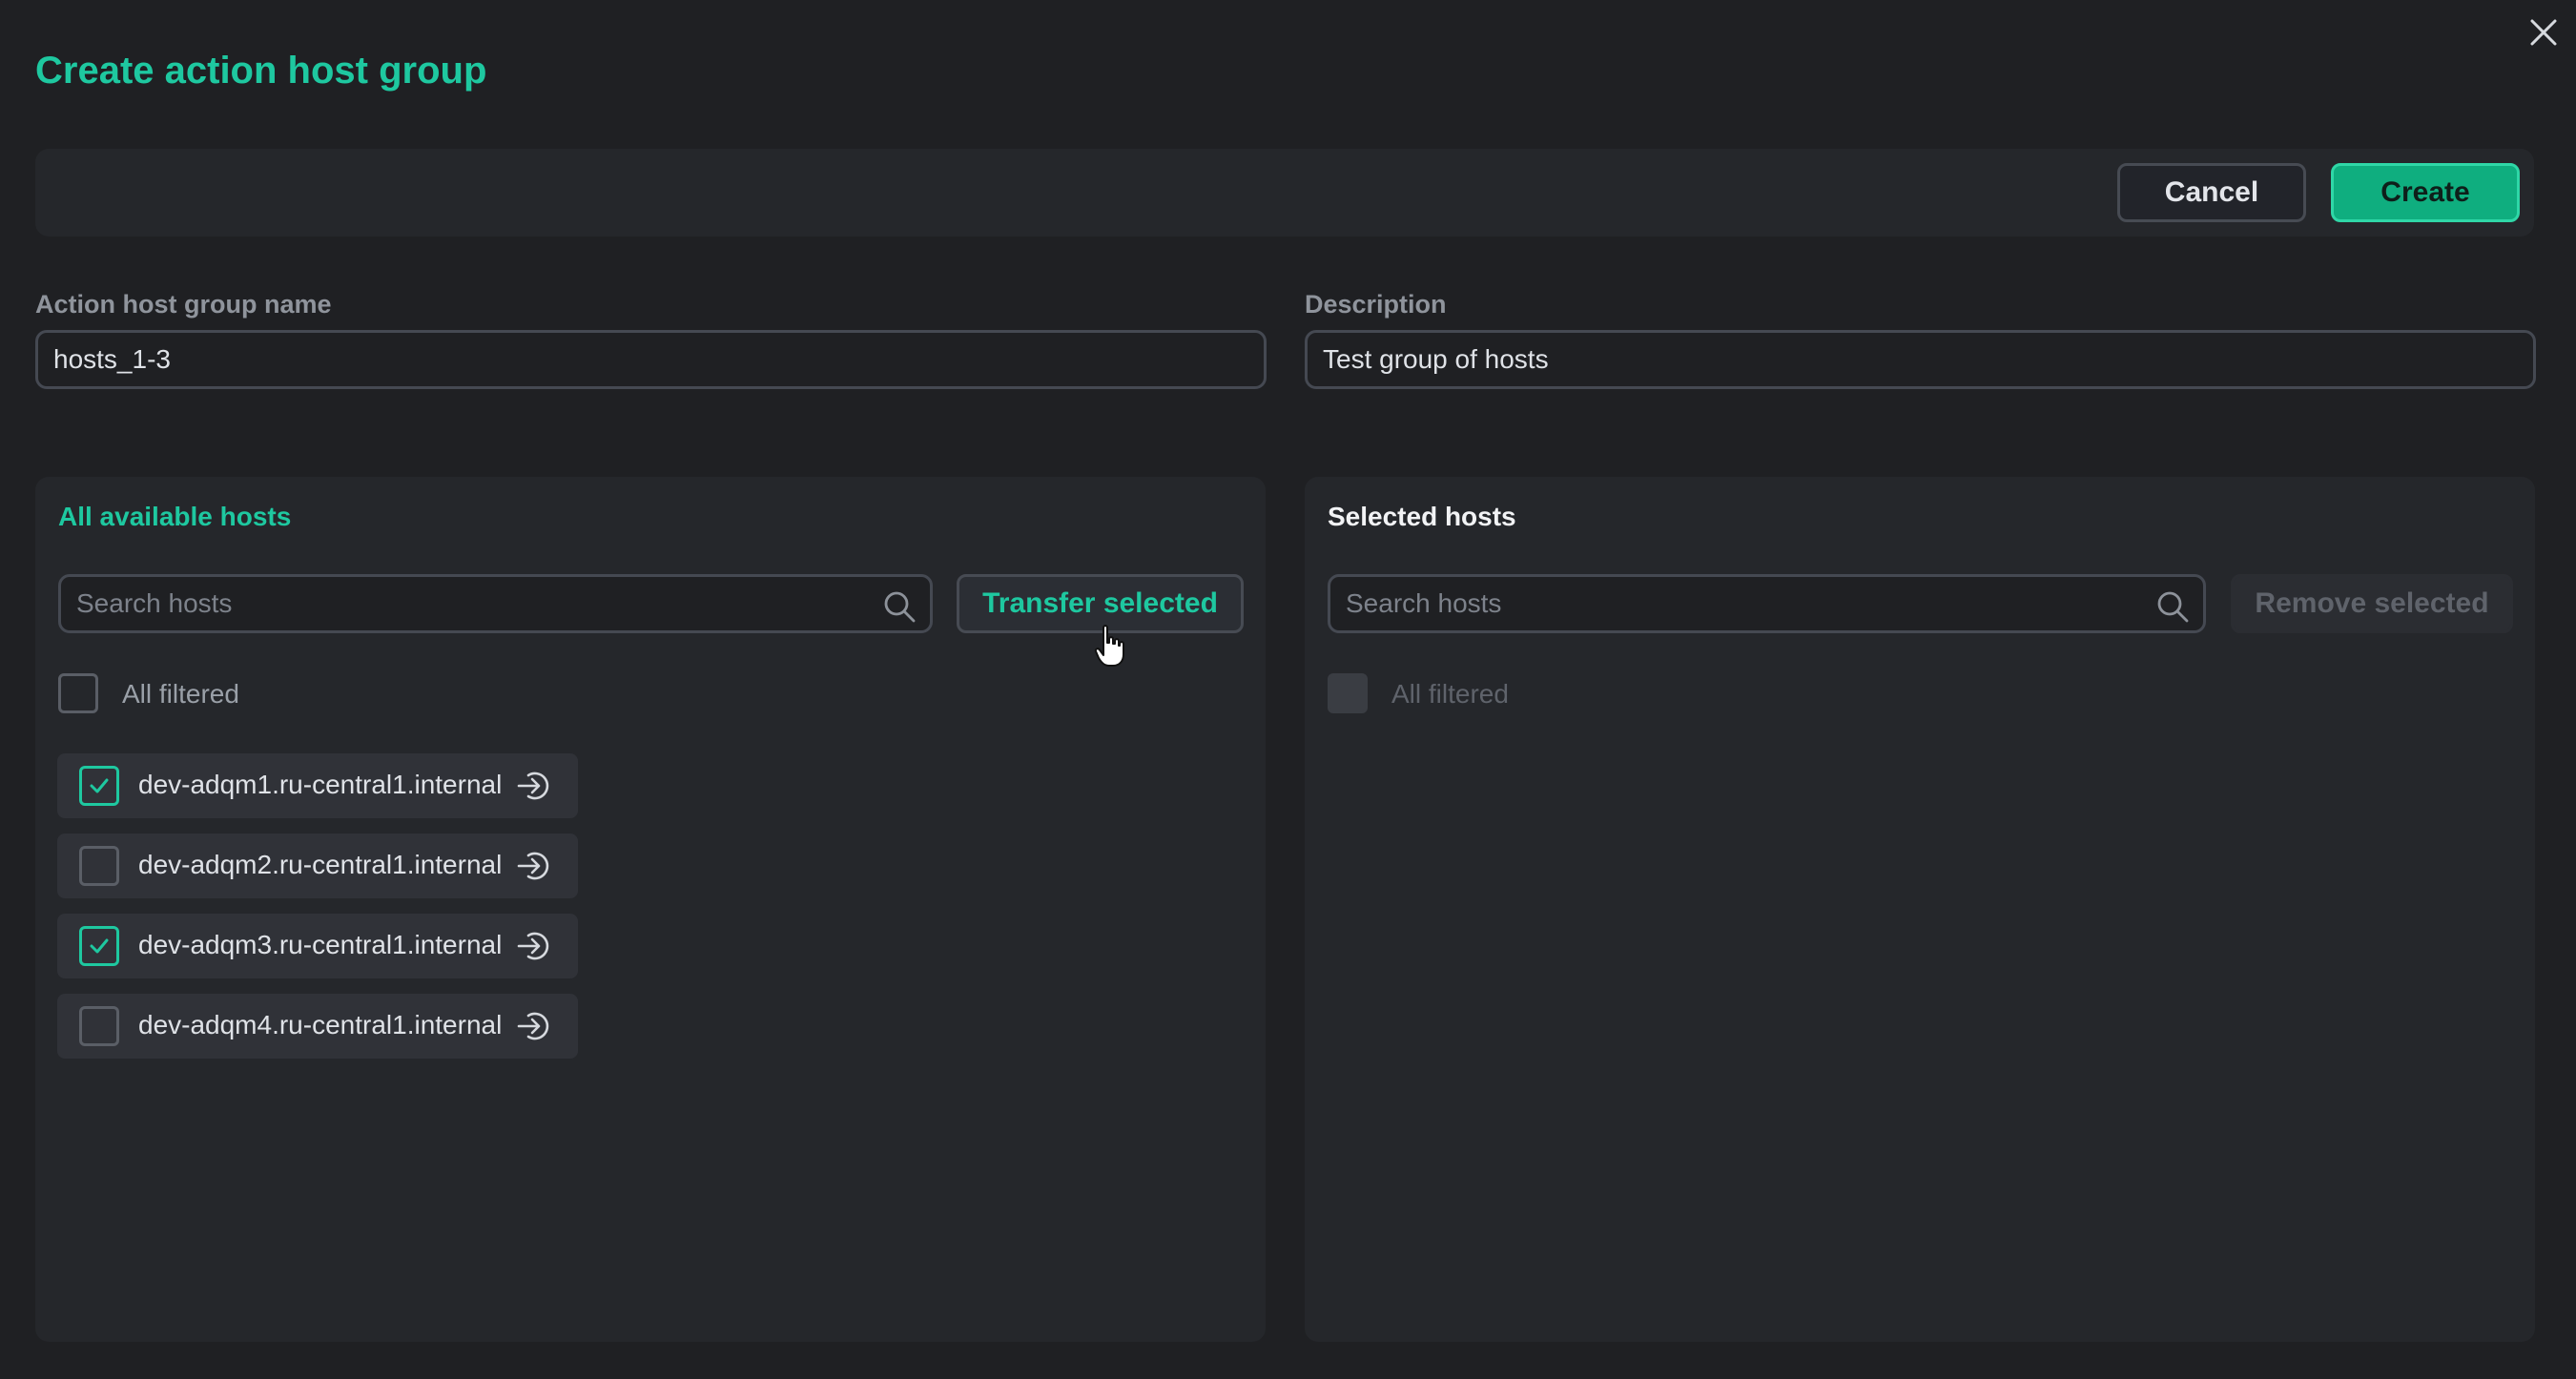 This screenshot has height=1379, width=2576. I want to click on close-icon, so click(2543, 33).